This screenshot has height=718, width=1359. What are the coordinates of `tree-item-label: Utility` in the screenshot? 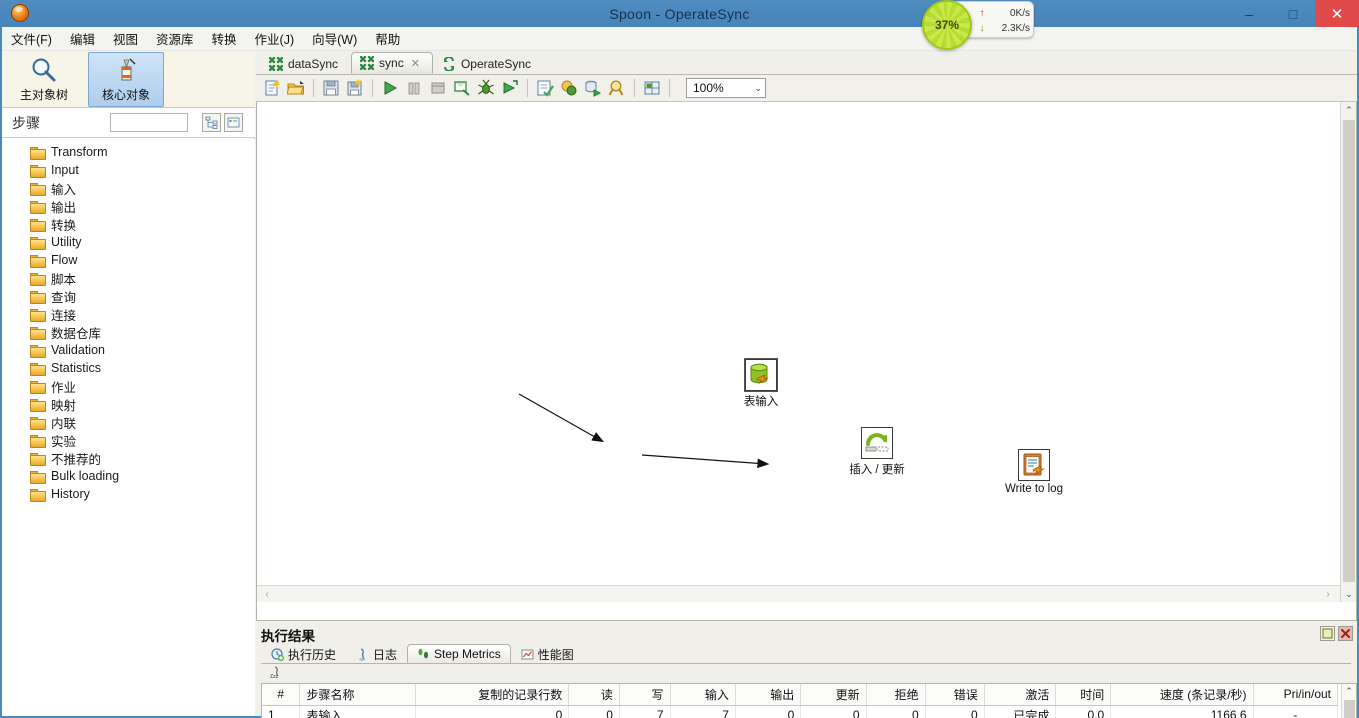 It's located at (66, 242).